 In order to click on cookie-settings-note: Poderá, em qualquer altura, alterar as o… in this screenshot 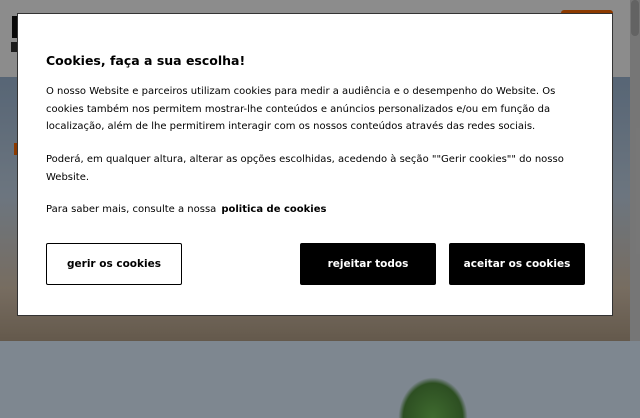, I will do `click(305, 168)`.